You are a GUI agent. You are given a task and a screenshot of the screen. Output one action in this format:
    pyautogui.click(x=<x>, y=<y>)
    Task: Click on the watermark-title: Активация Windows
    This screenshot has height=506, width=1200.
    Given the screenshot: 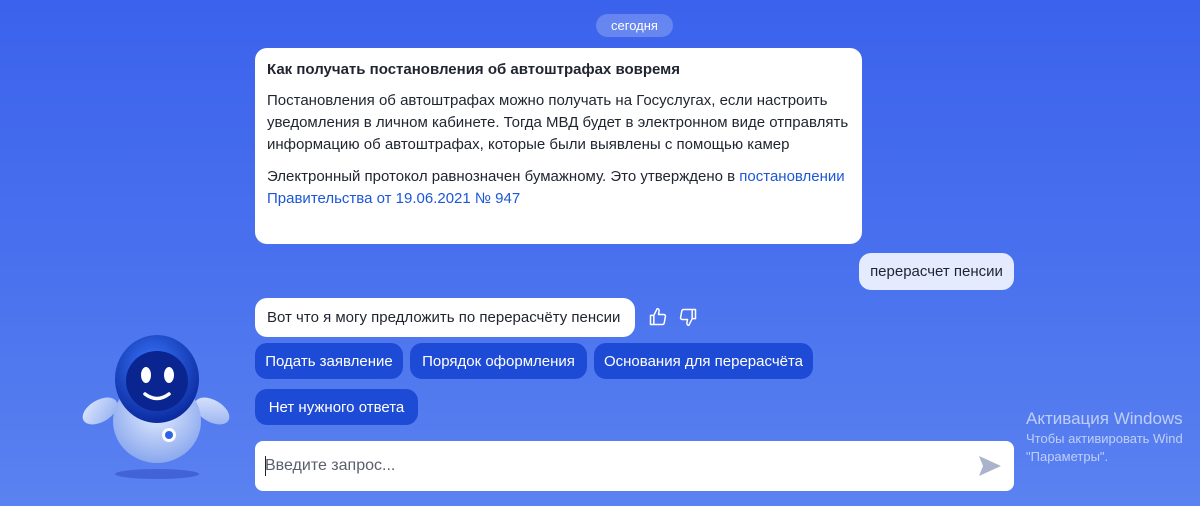 What is the action you would take?
    pyautogui.click(x=1104, y=418)
    